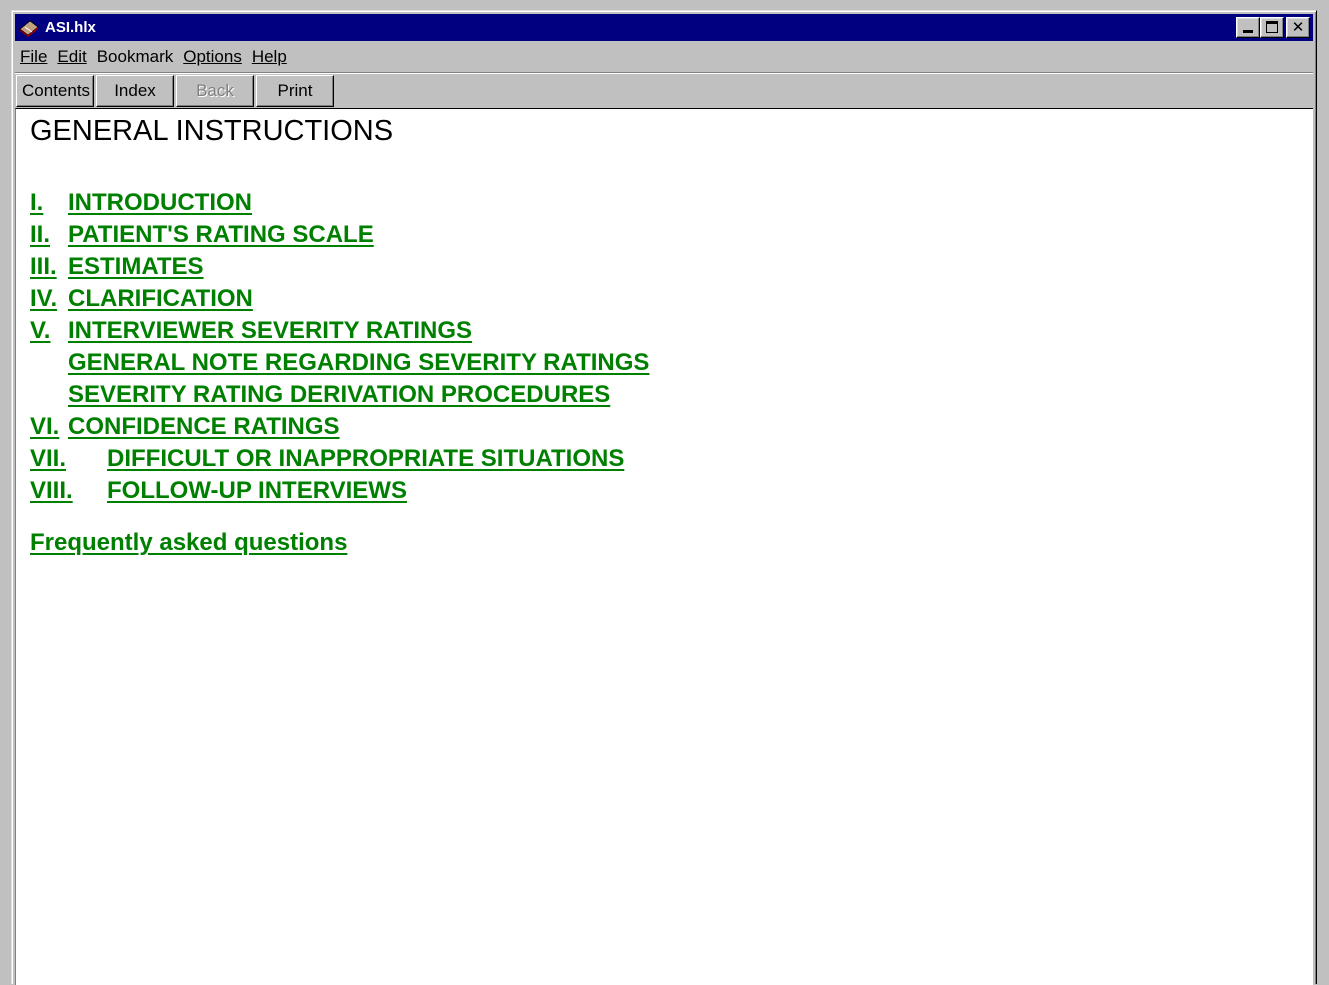  I want to click on menu-help: Help, so click(269, 57).